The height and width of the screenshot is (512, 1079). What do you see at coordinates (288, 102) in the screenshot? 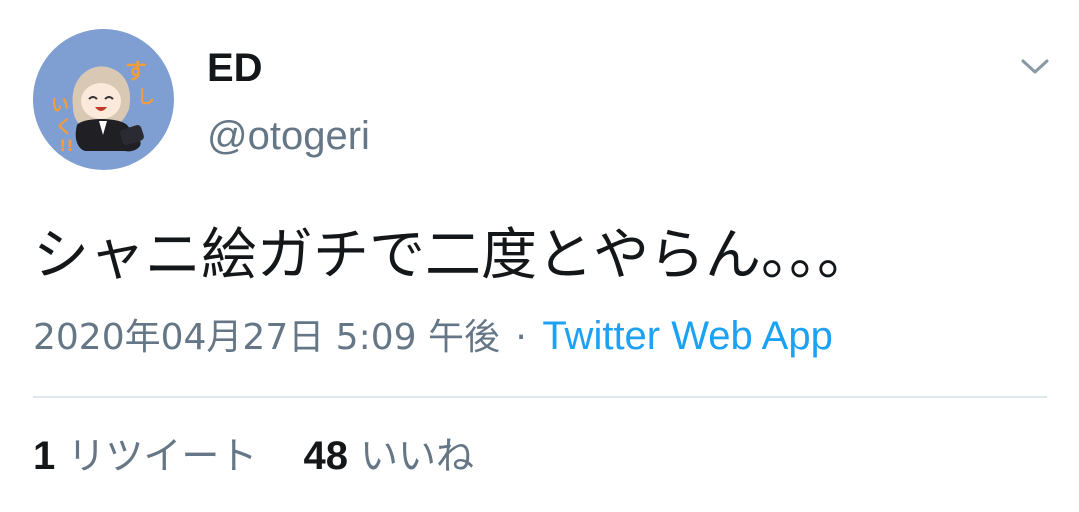
I see `author-block: ED @otogeri` at bounding box center [288, 102].